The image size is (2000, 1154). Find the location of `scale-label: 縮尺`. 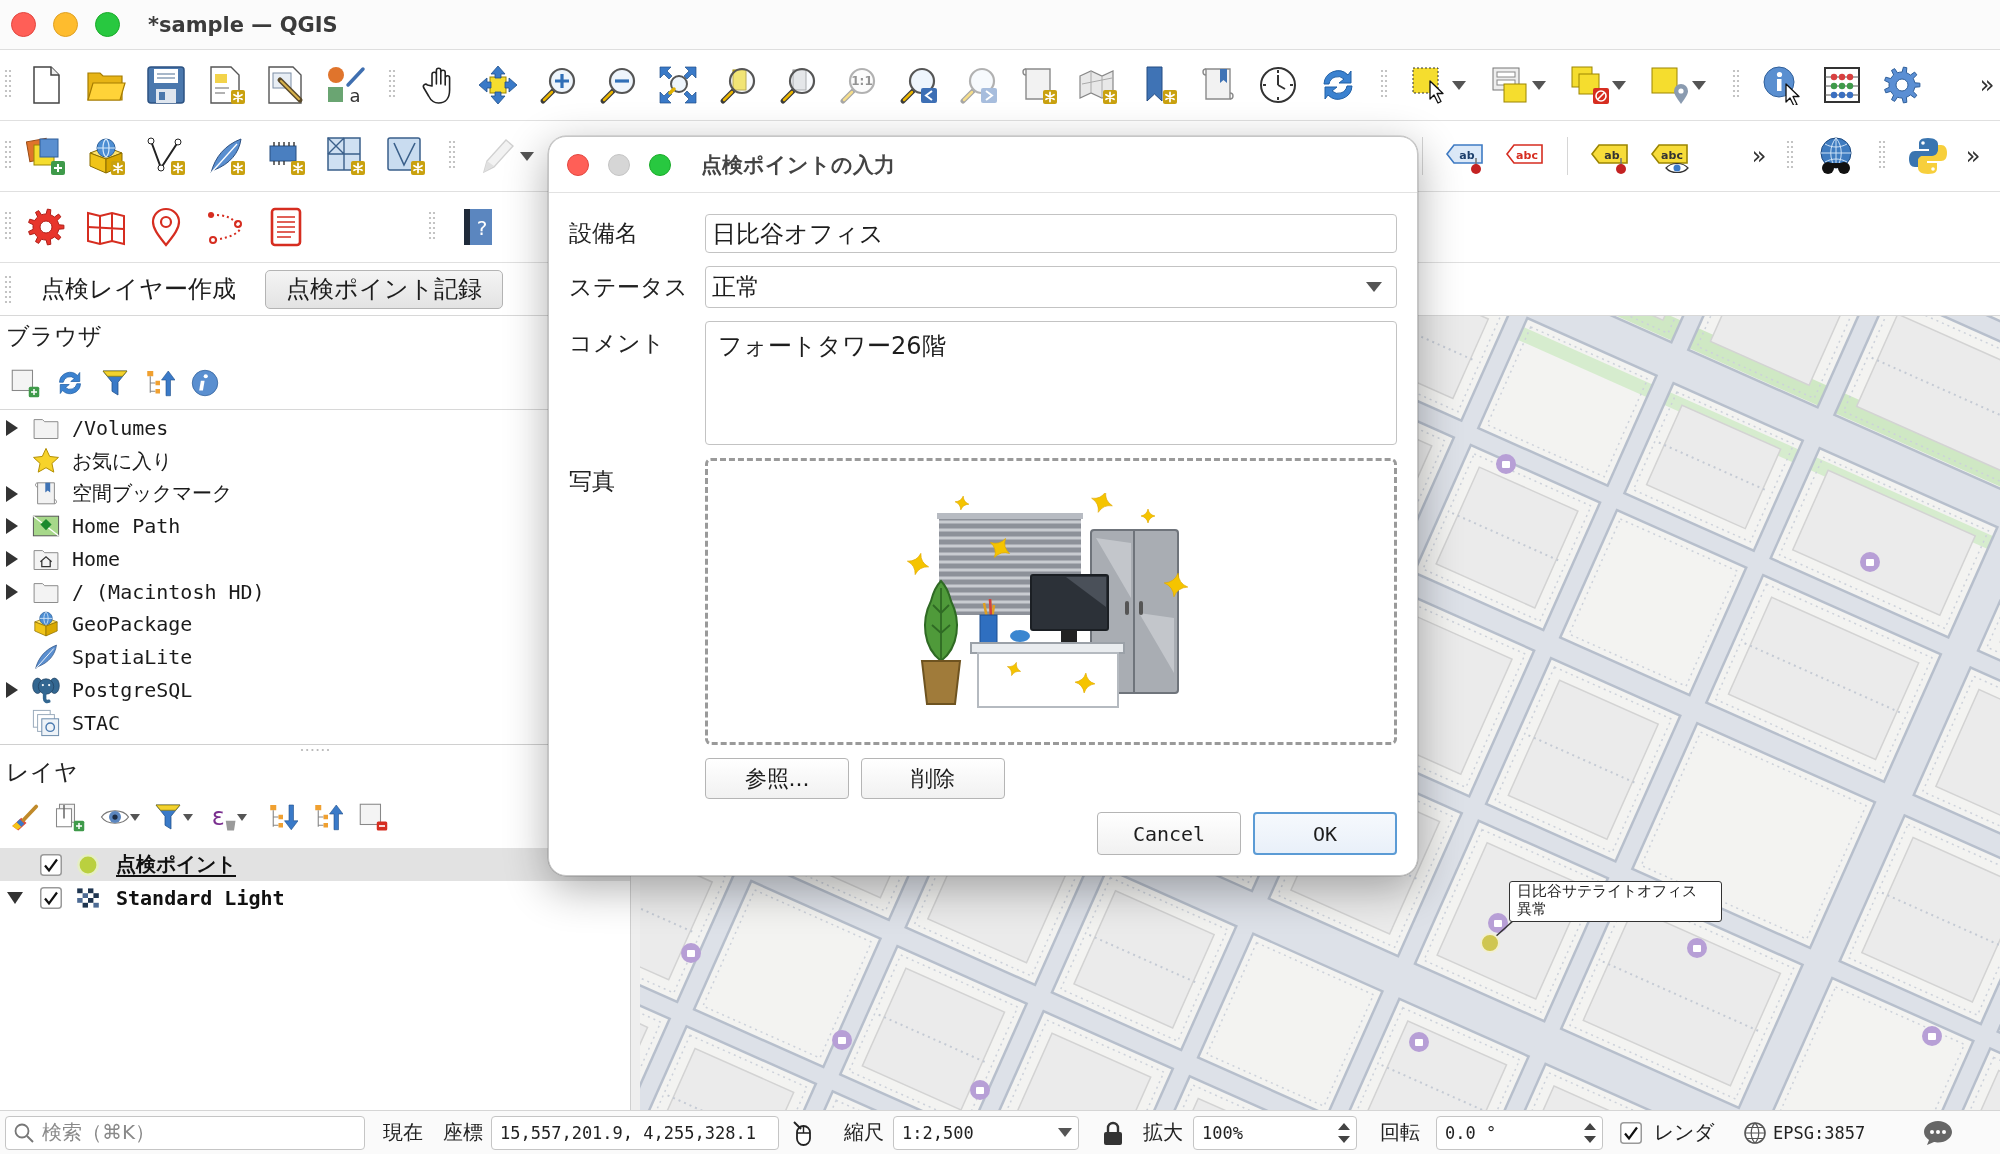

scale-label: 縮尺 is located at coordinates (864, 1132).